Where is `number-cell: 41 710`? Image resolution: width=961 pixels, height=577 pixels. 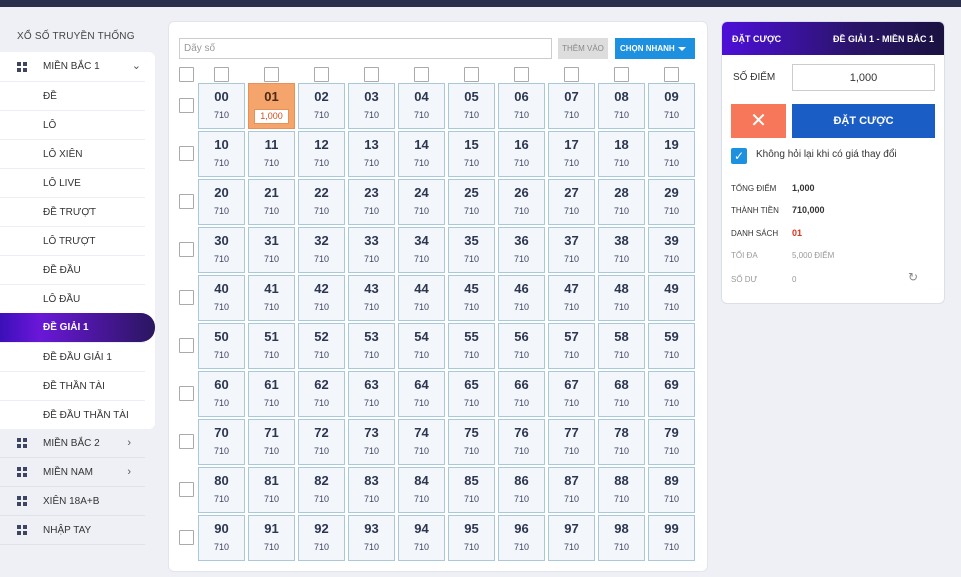 number-cell: 41 710 is located at coordinates (271, 298).